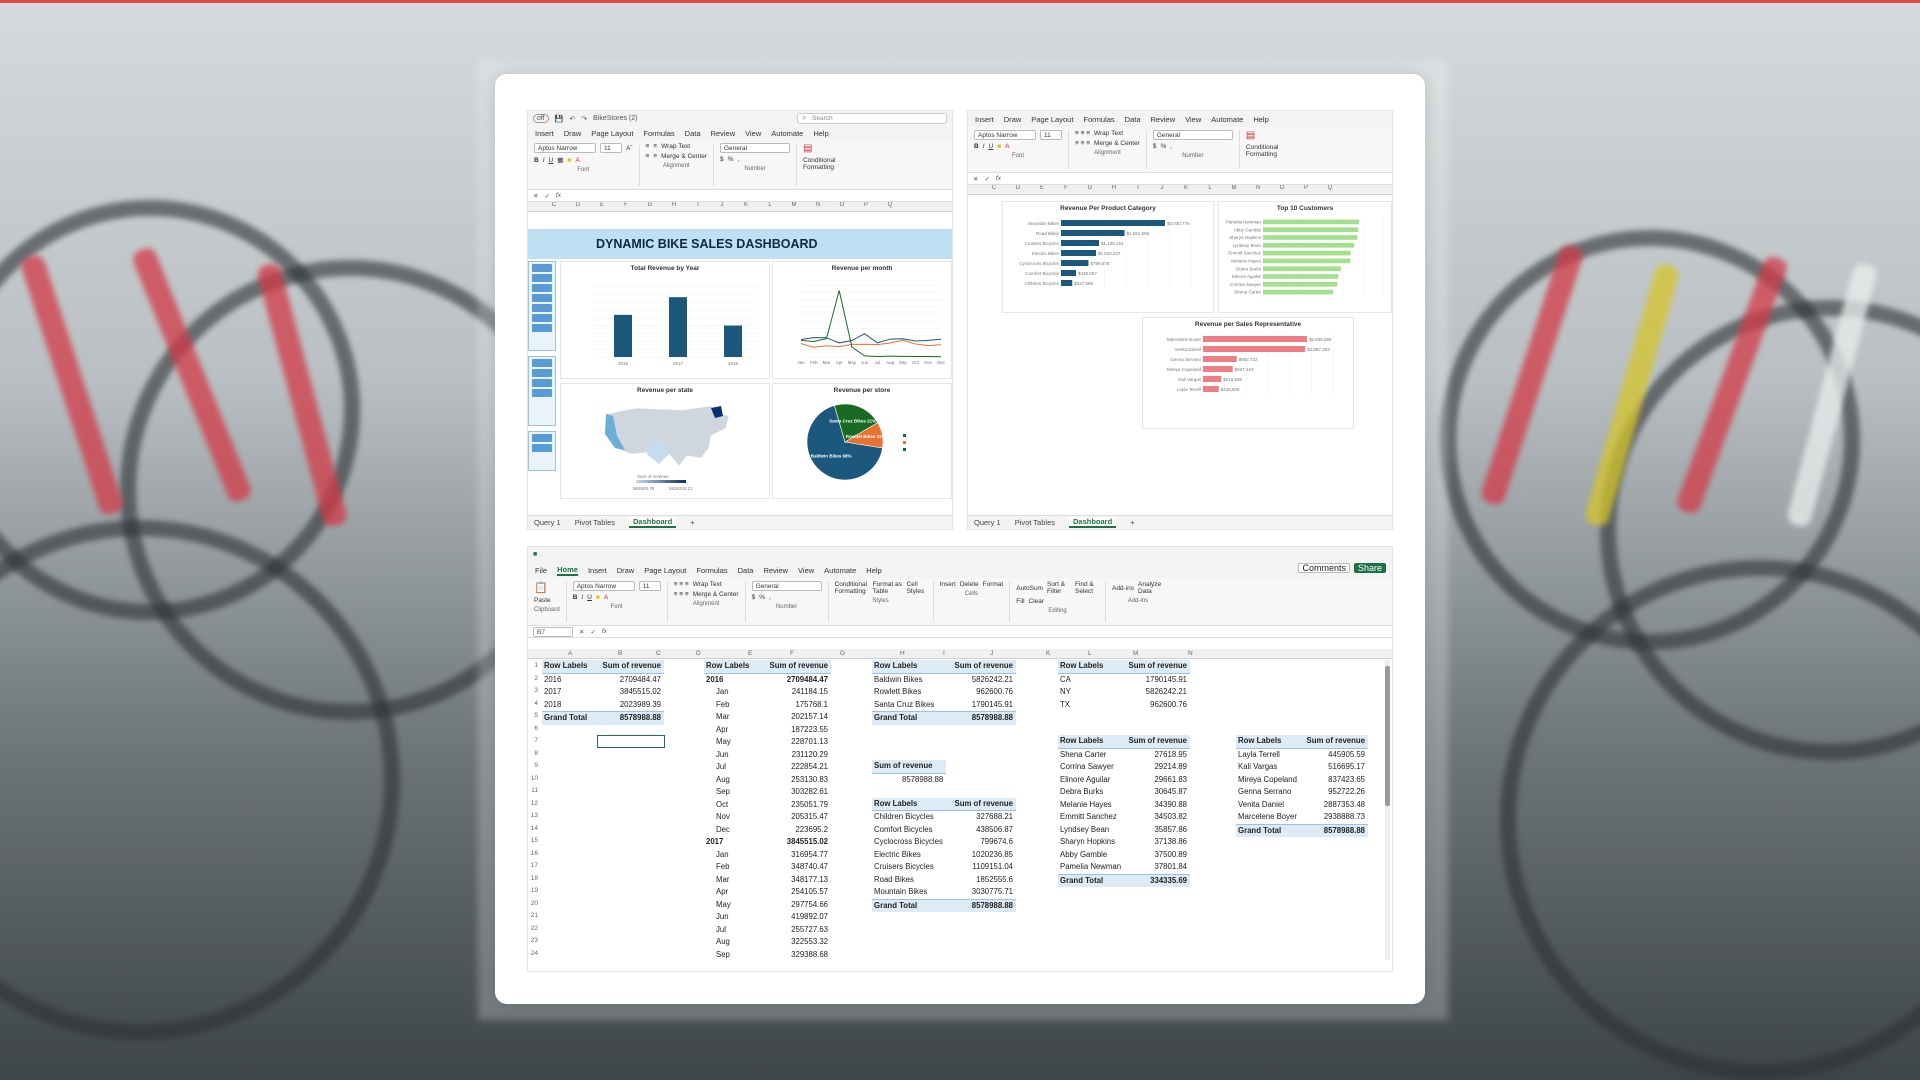 The height and width of the screenshot is (1080, 1920). What do you see at coordinates (655, 156) in the screenshot?
I see `align-center-icon: ≡` at bounding box center [655, 156].